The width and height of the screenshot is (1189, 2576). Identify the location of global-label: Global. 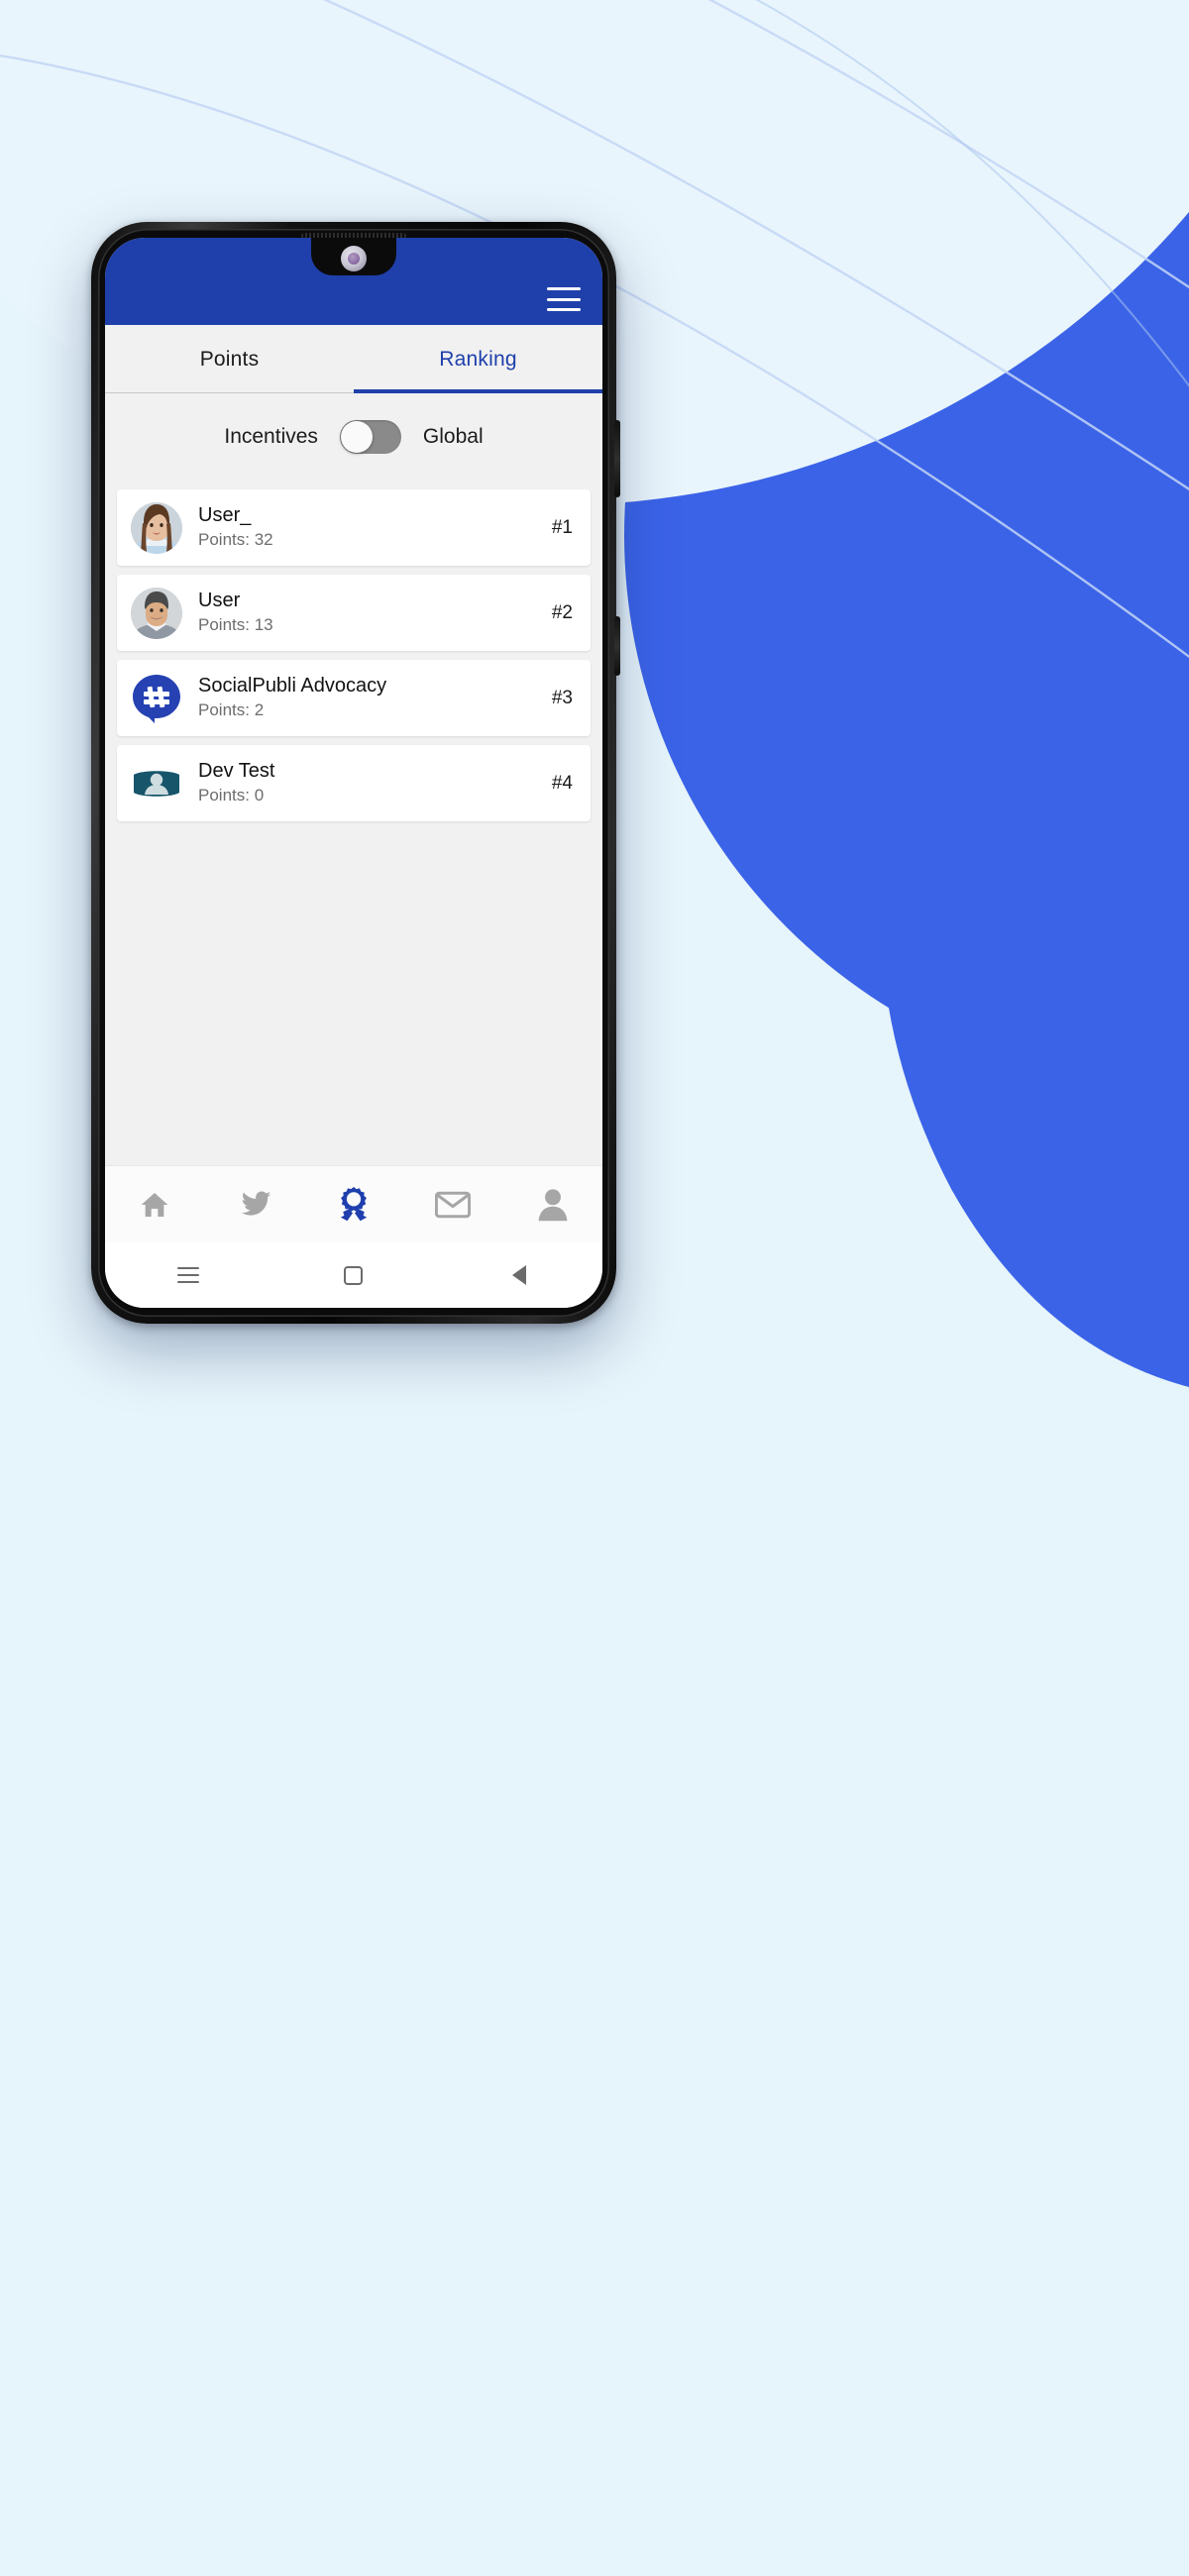
(453, 436).